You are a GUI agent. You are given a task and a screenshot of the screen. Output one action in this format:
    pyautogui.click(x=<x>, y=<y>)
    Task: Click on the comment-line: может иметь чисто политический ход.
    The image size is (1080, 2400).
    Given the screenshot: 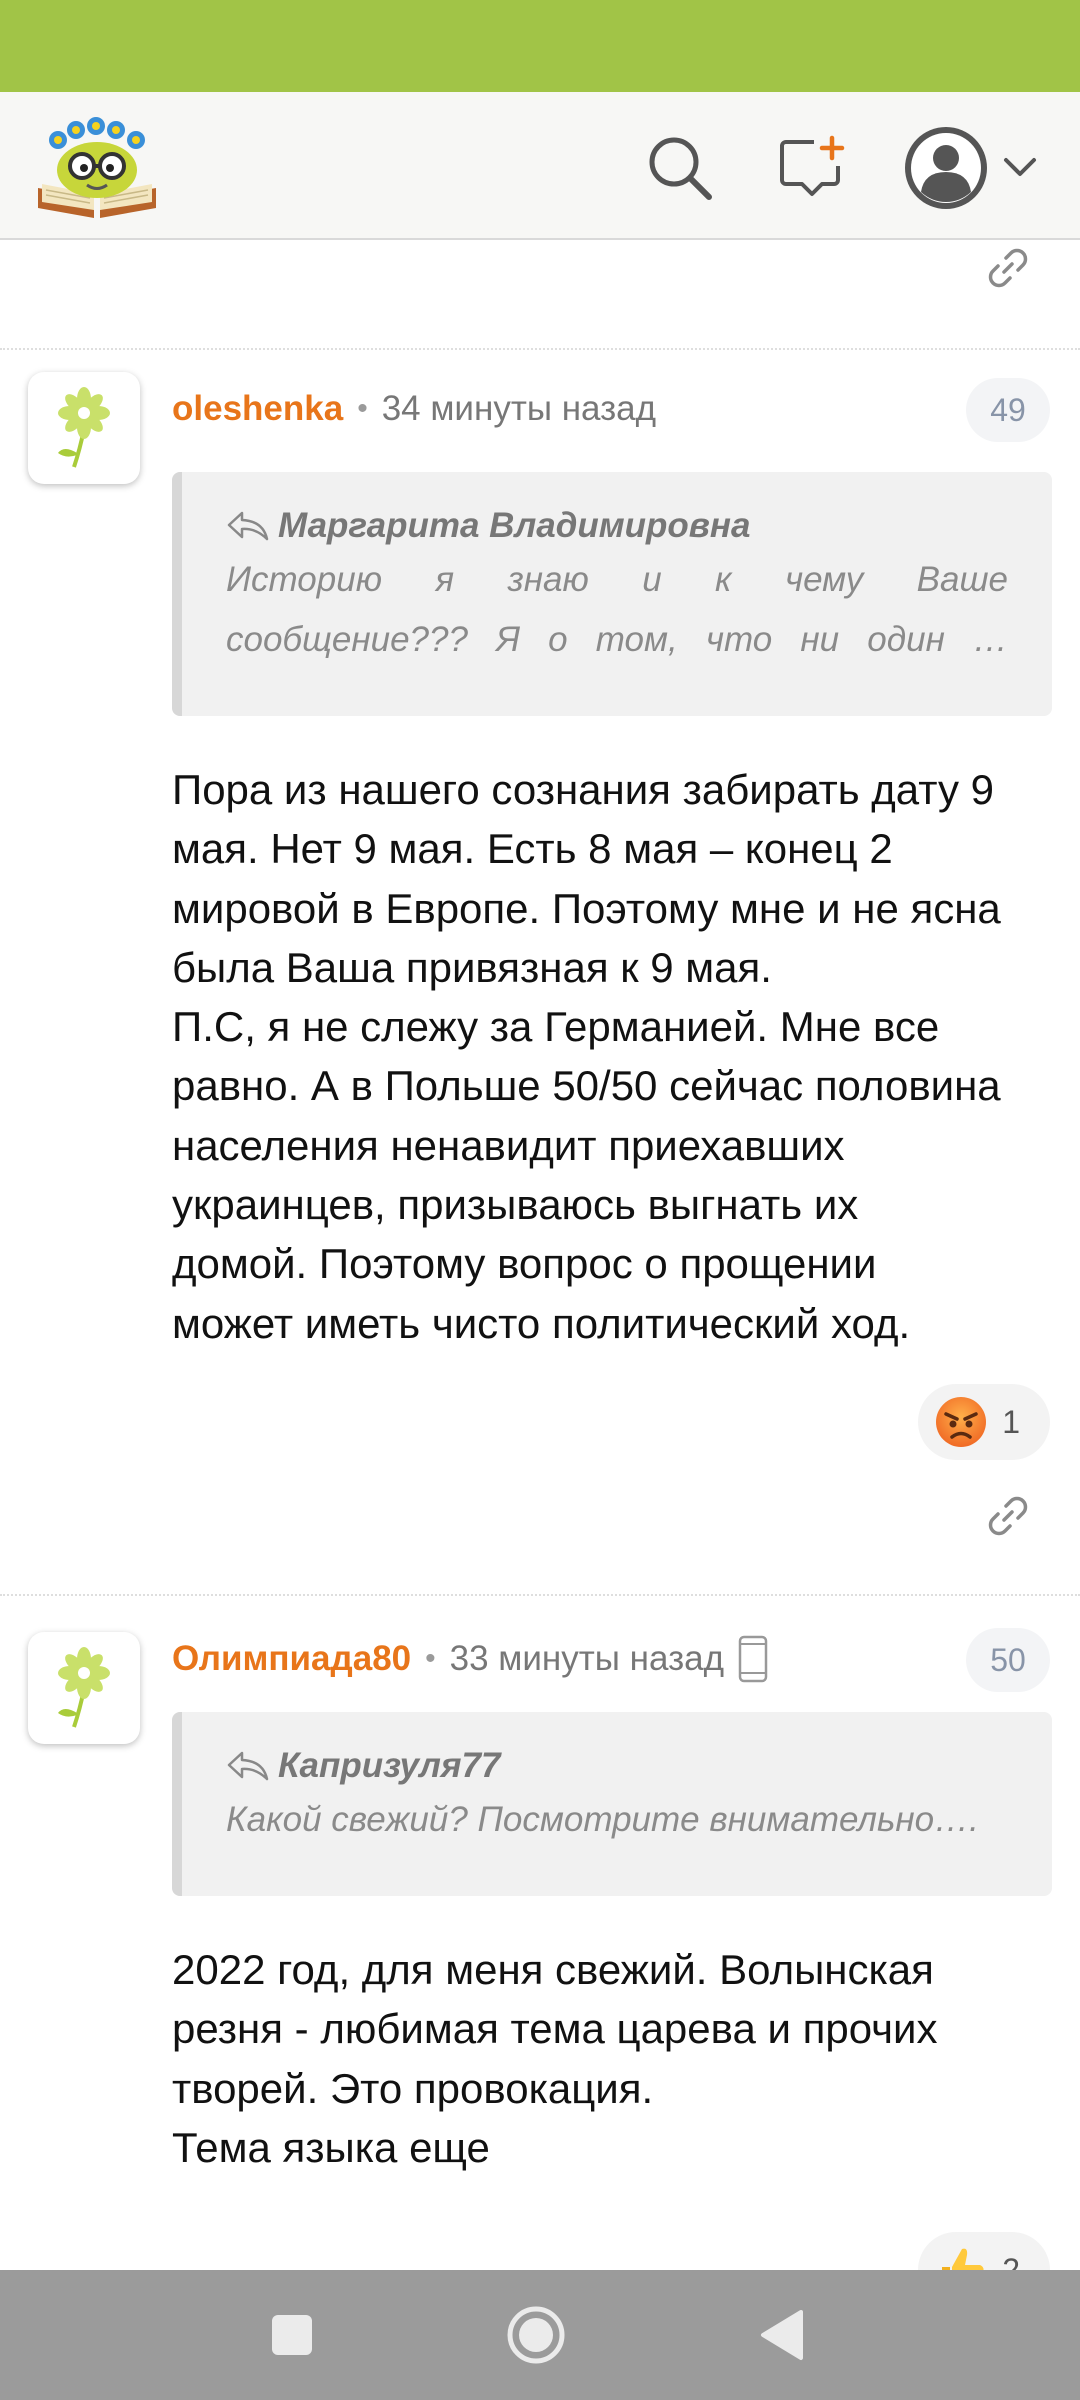 What is the action you would take?
    pyautogui.click(x=541, y=1323)
    